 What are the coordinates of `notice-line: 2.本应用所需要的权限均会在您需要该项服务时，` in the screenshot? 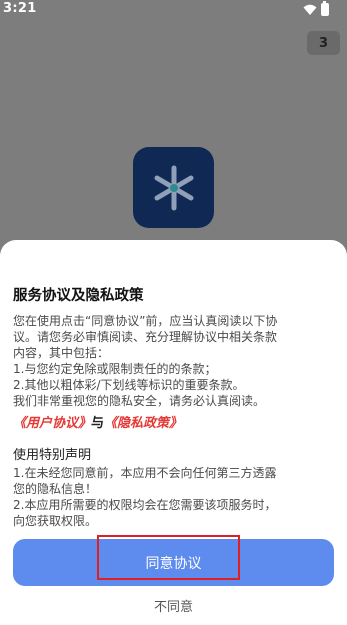 It's located at (145, 505).